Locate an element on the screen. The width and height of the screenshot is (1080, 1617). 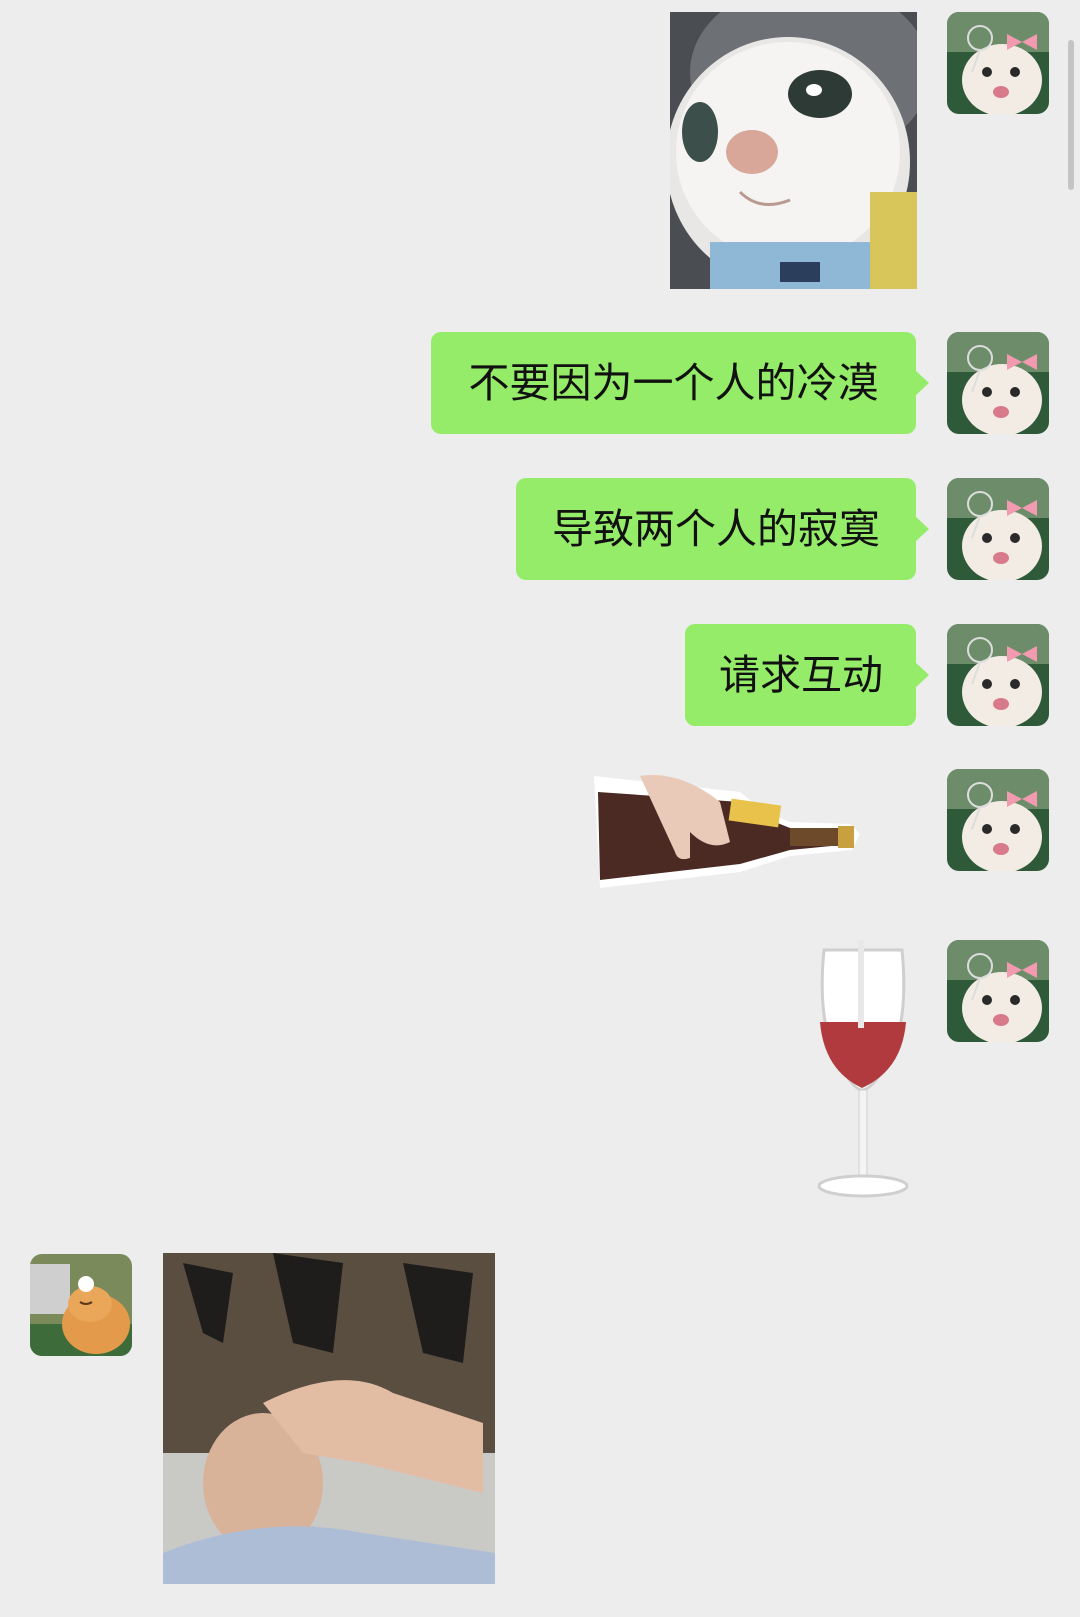
message-bubble: 请求互动 is located at coordinates (807, 675).